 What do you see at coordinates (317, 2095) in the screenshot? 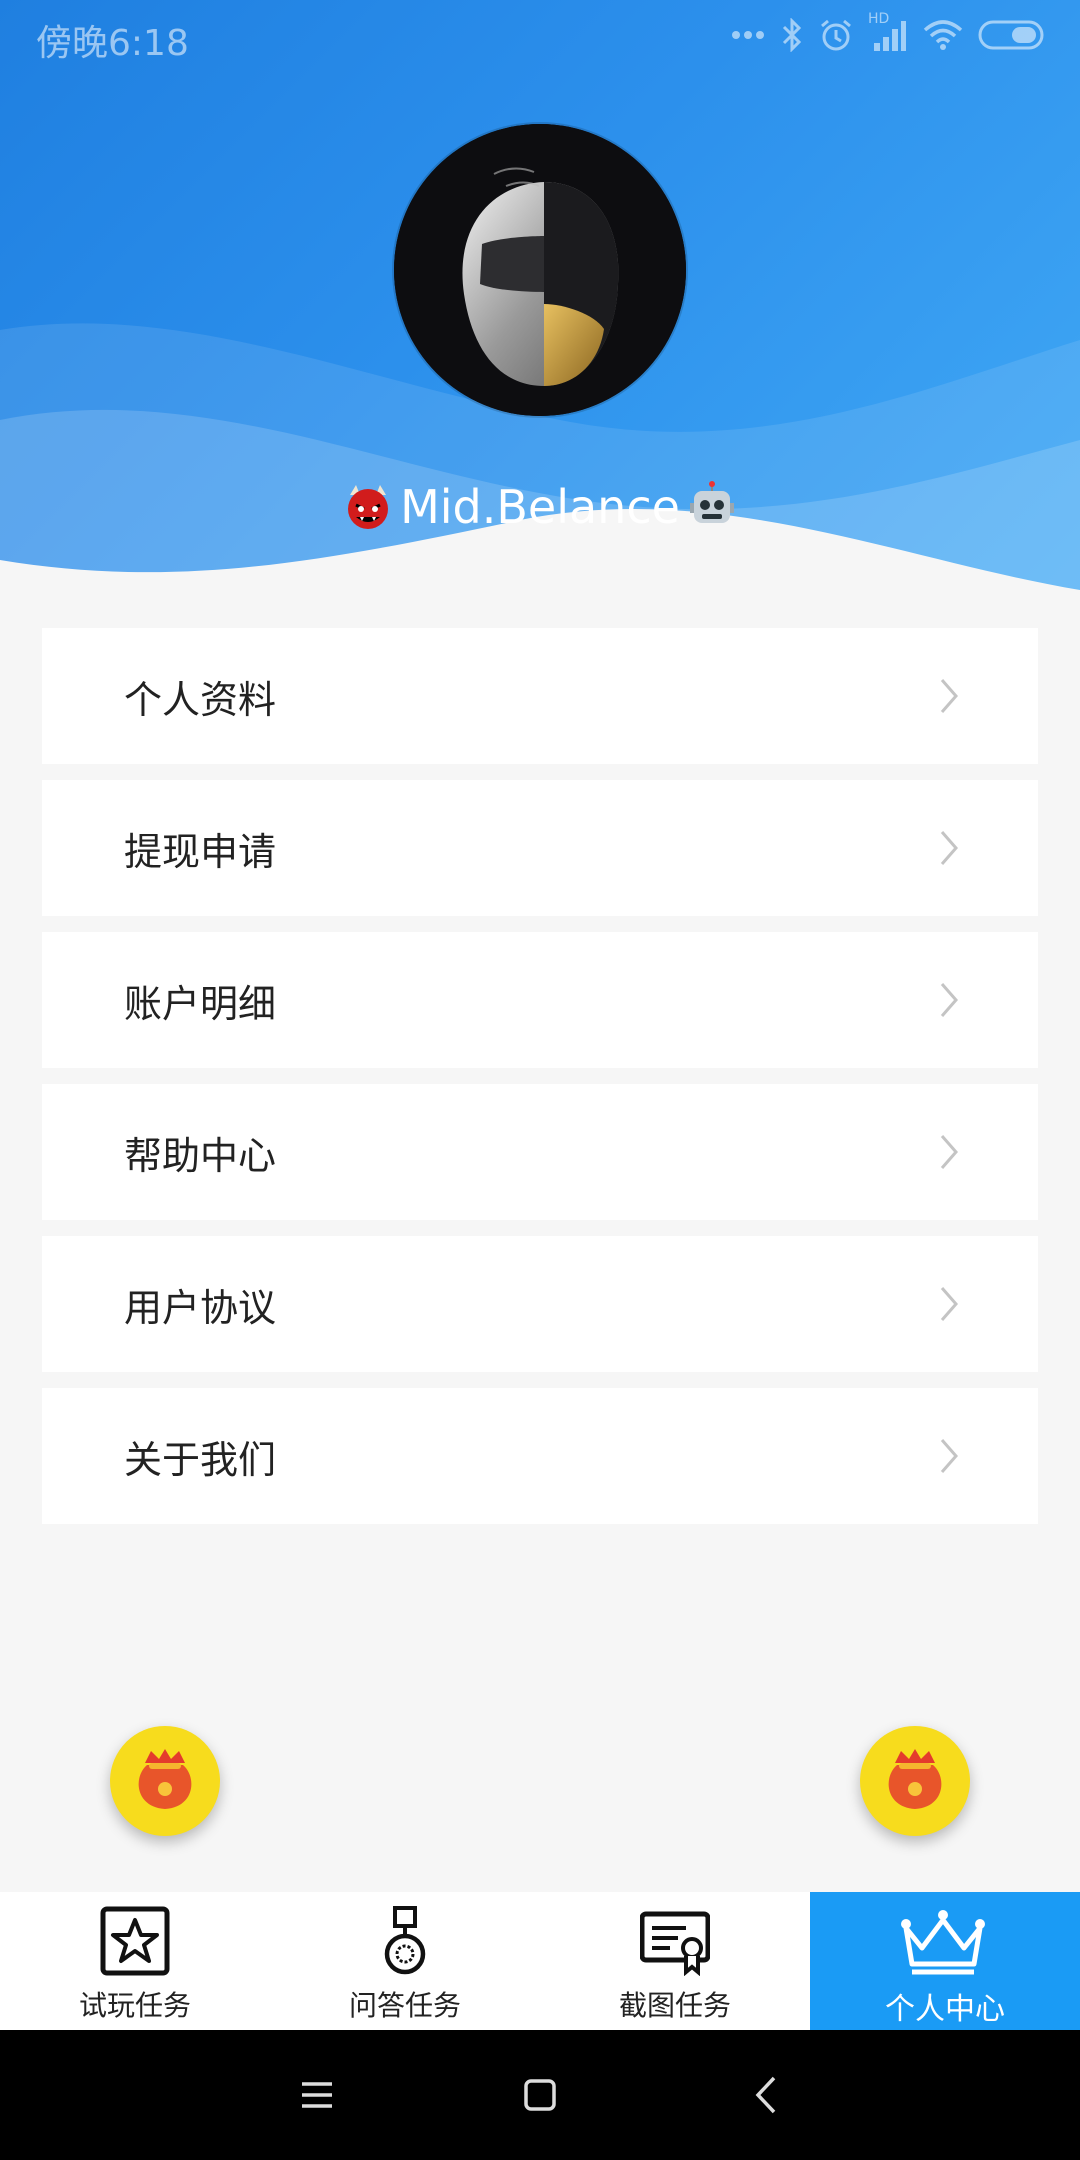
I see `menu-icon` at bounding box center [317, 2095].